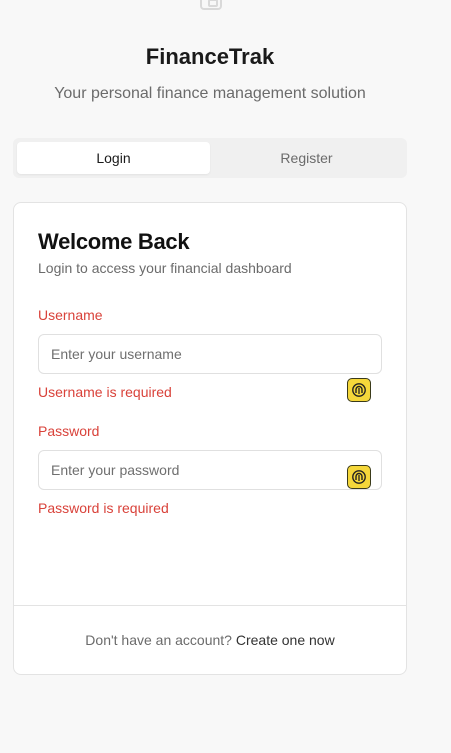 Image resolution: width=451 pixels, height=753 pixels. Describe the element at coordinates (113, 158) in the screenshot. I see `tab-login: Login` at that location.